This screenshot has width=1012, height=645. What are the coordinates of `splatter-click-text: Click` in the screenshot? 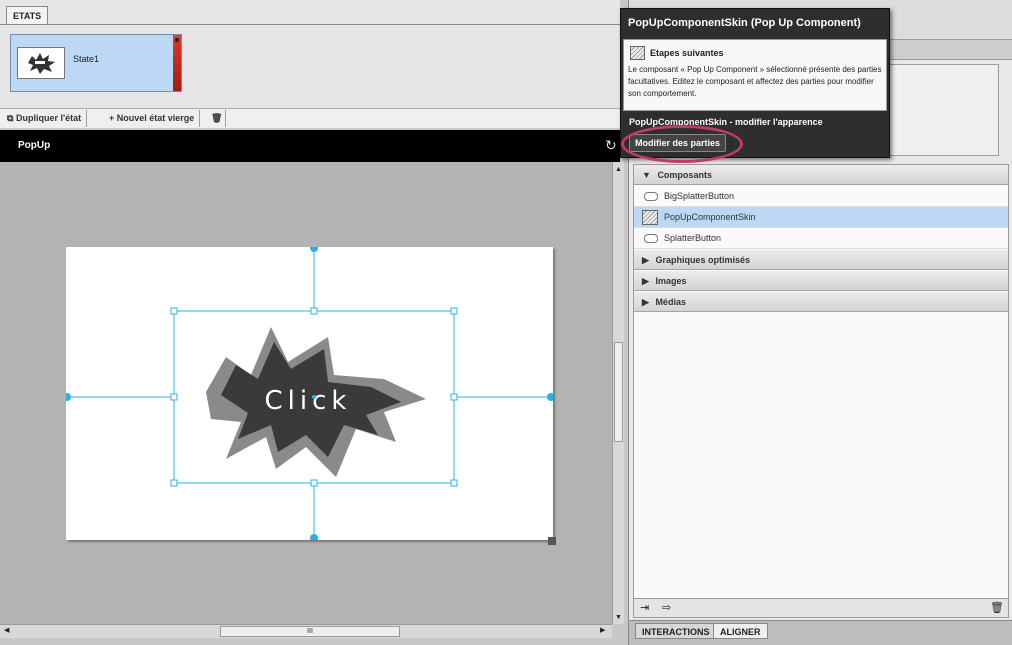 It's located at (308, 401).